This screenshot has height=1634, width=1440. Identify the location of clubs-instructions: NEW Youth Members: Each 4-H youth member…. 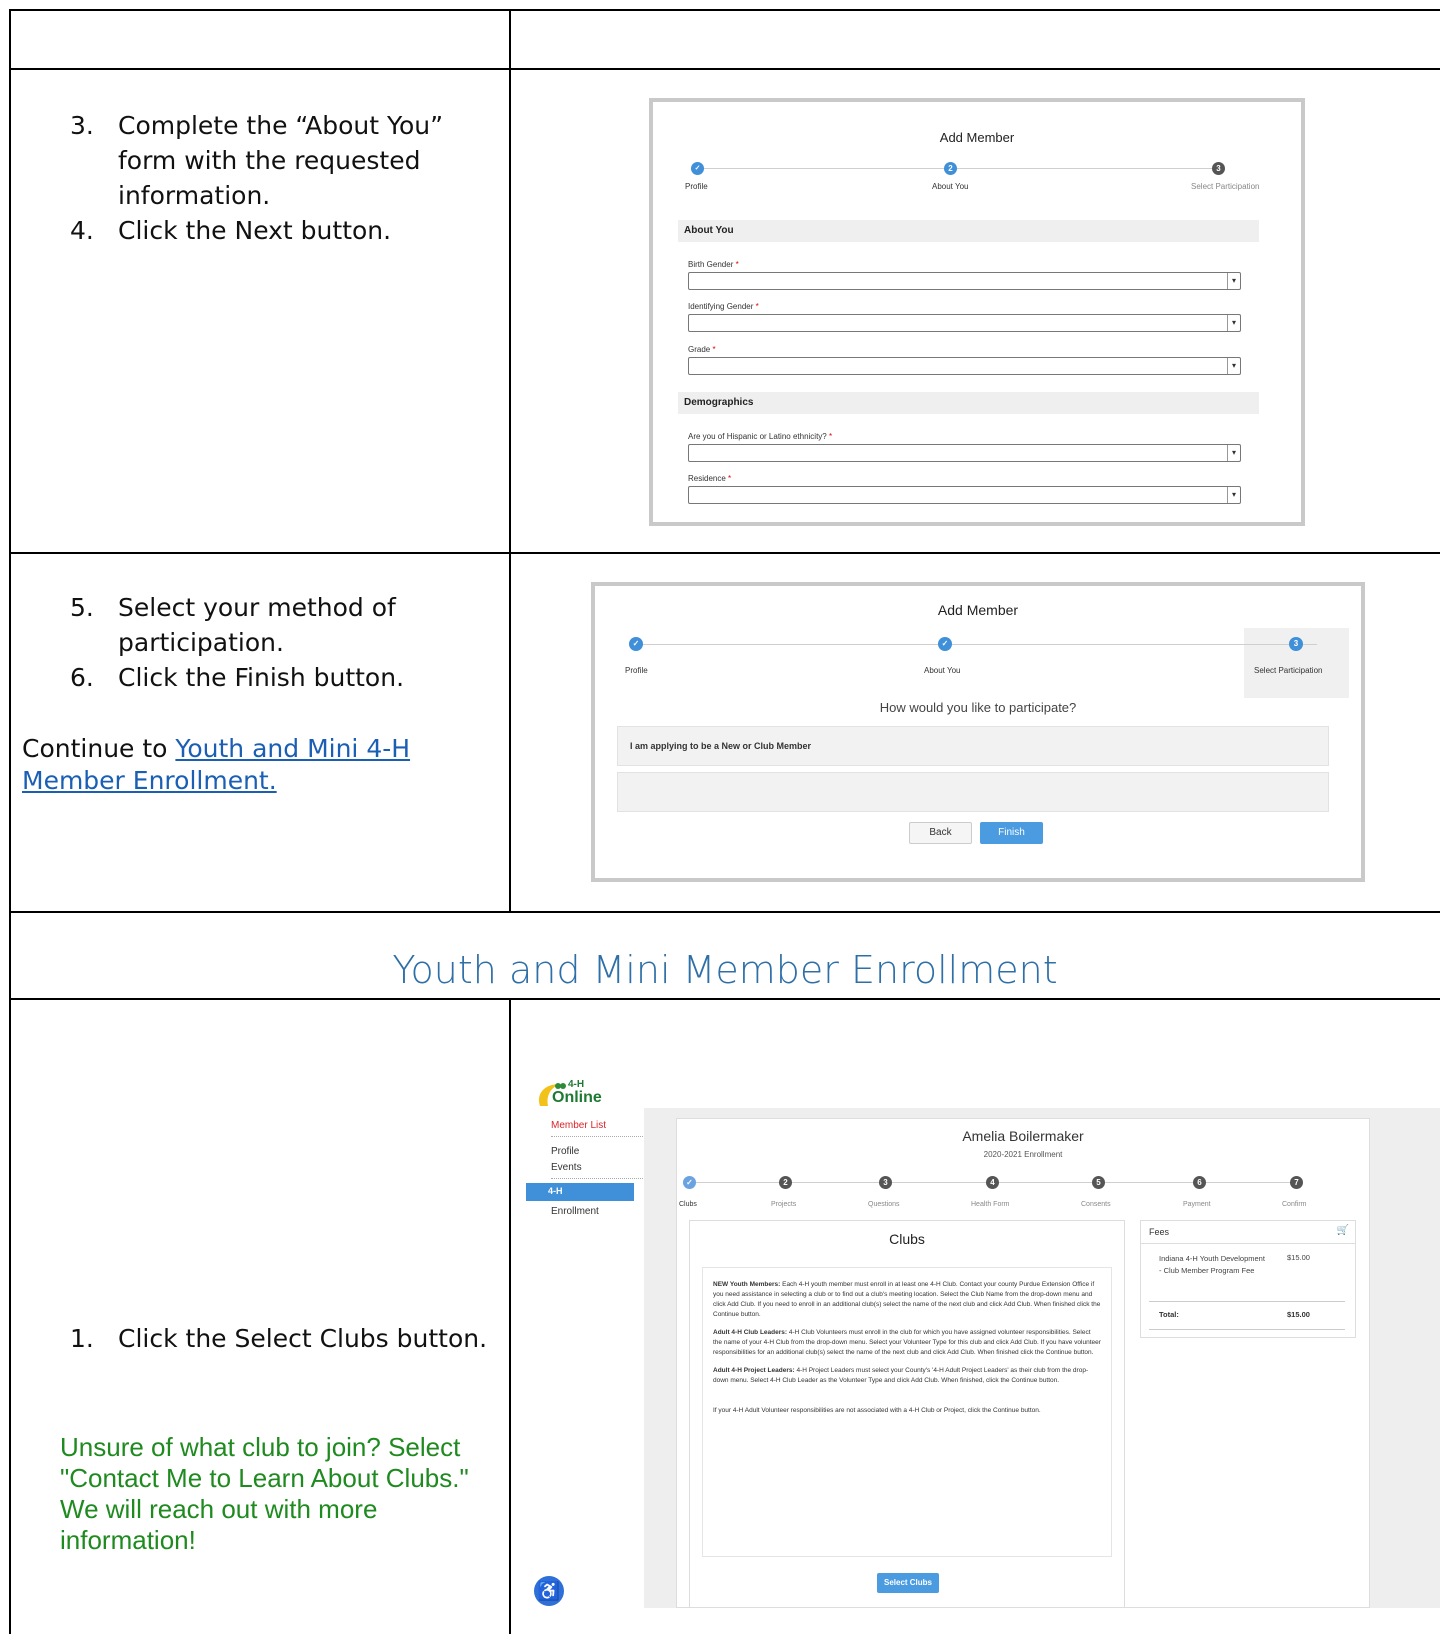
(907, 1412).